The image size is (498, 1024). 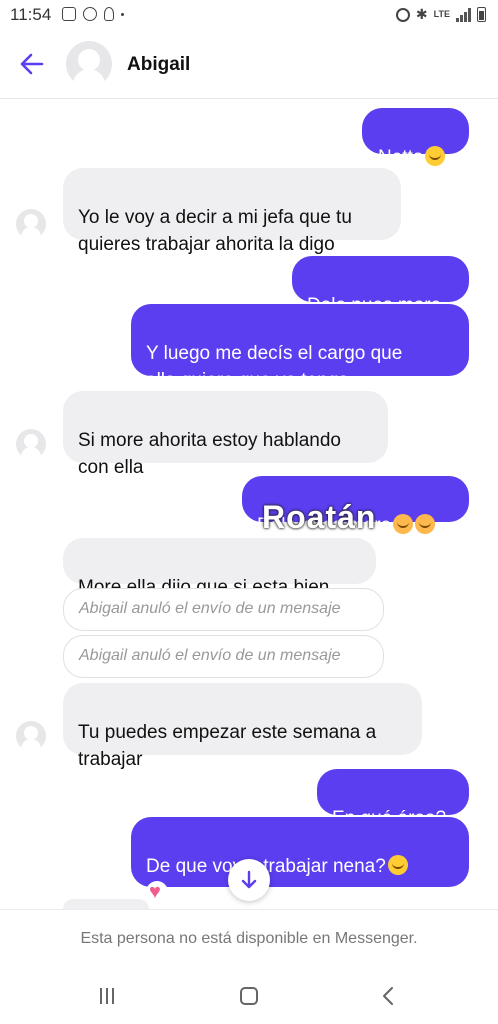 I want to click on lte-label: LTE, so click(x=441, y=14).